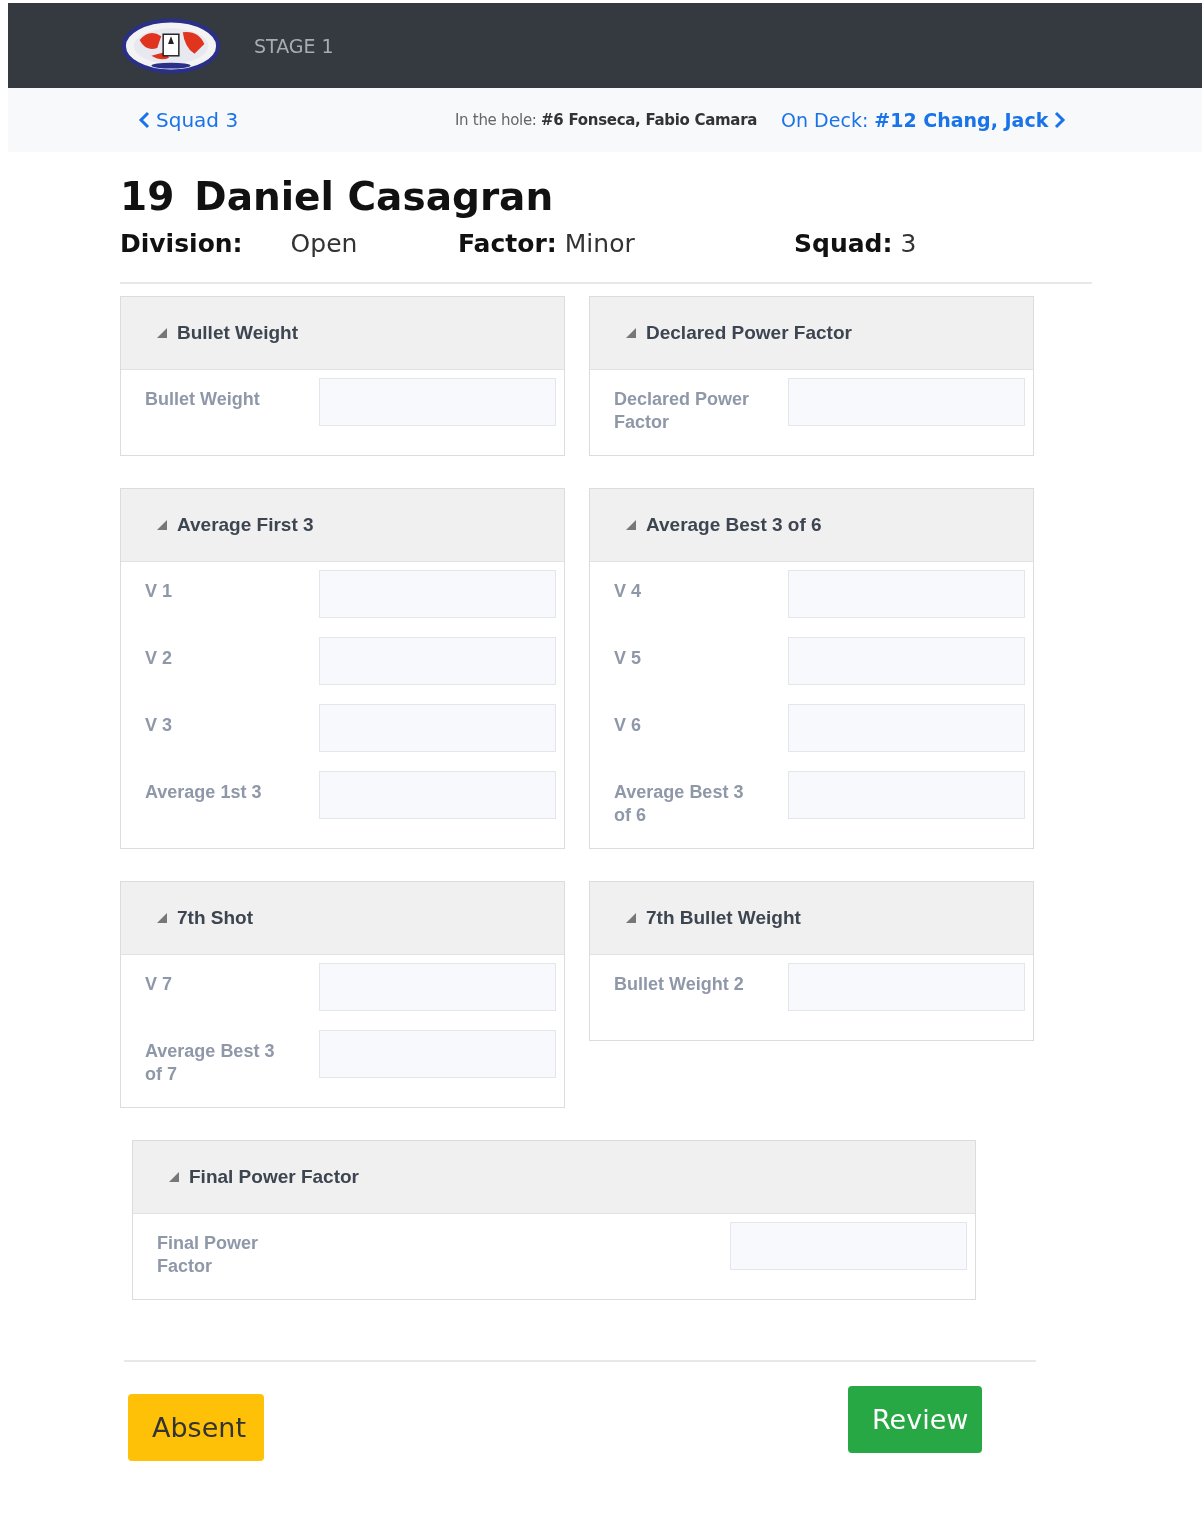  Describe the element at coordinates (682, 411) in the screenshot. I see `field-label: Declared Power Factor` at that location.